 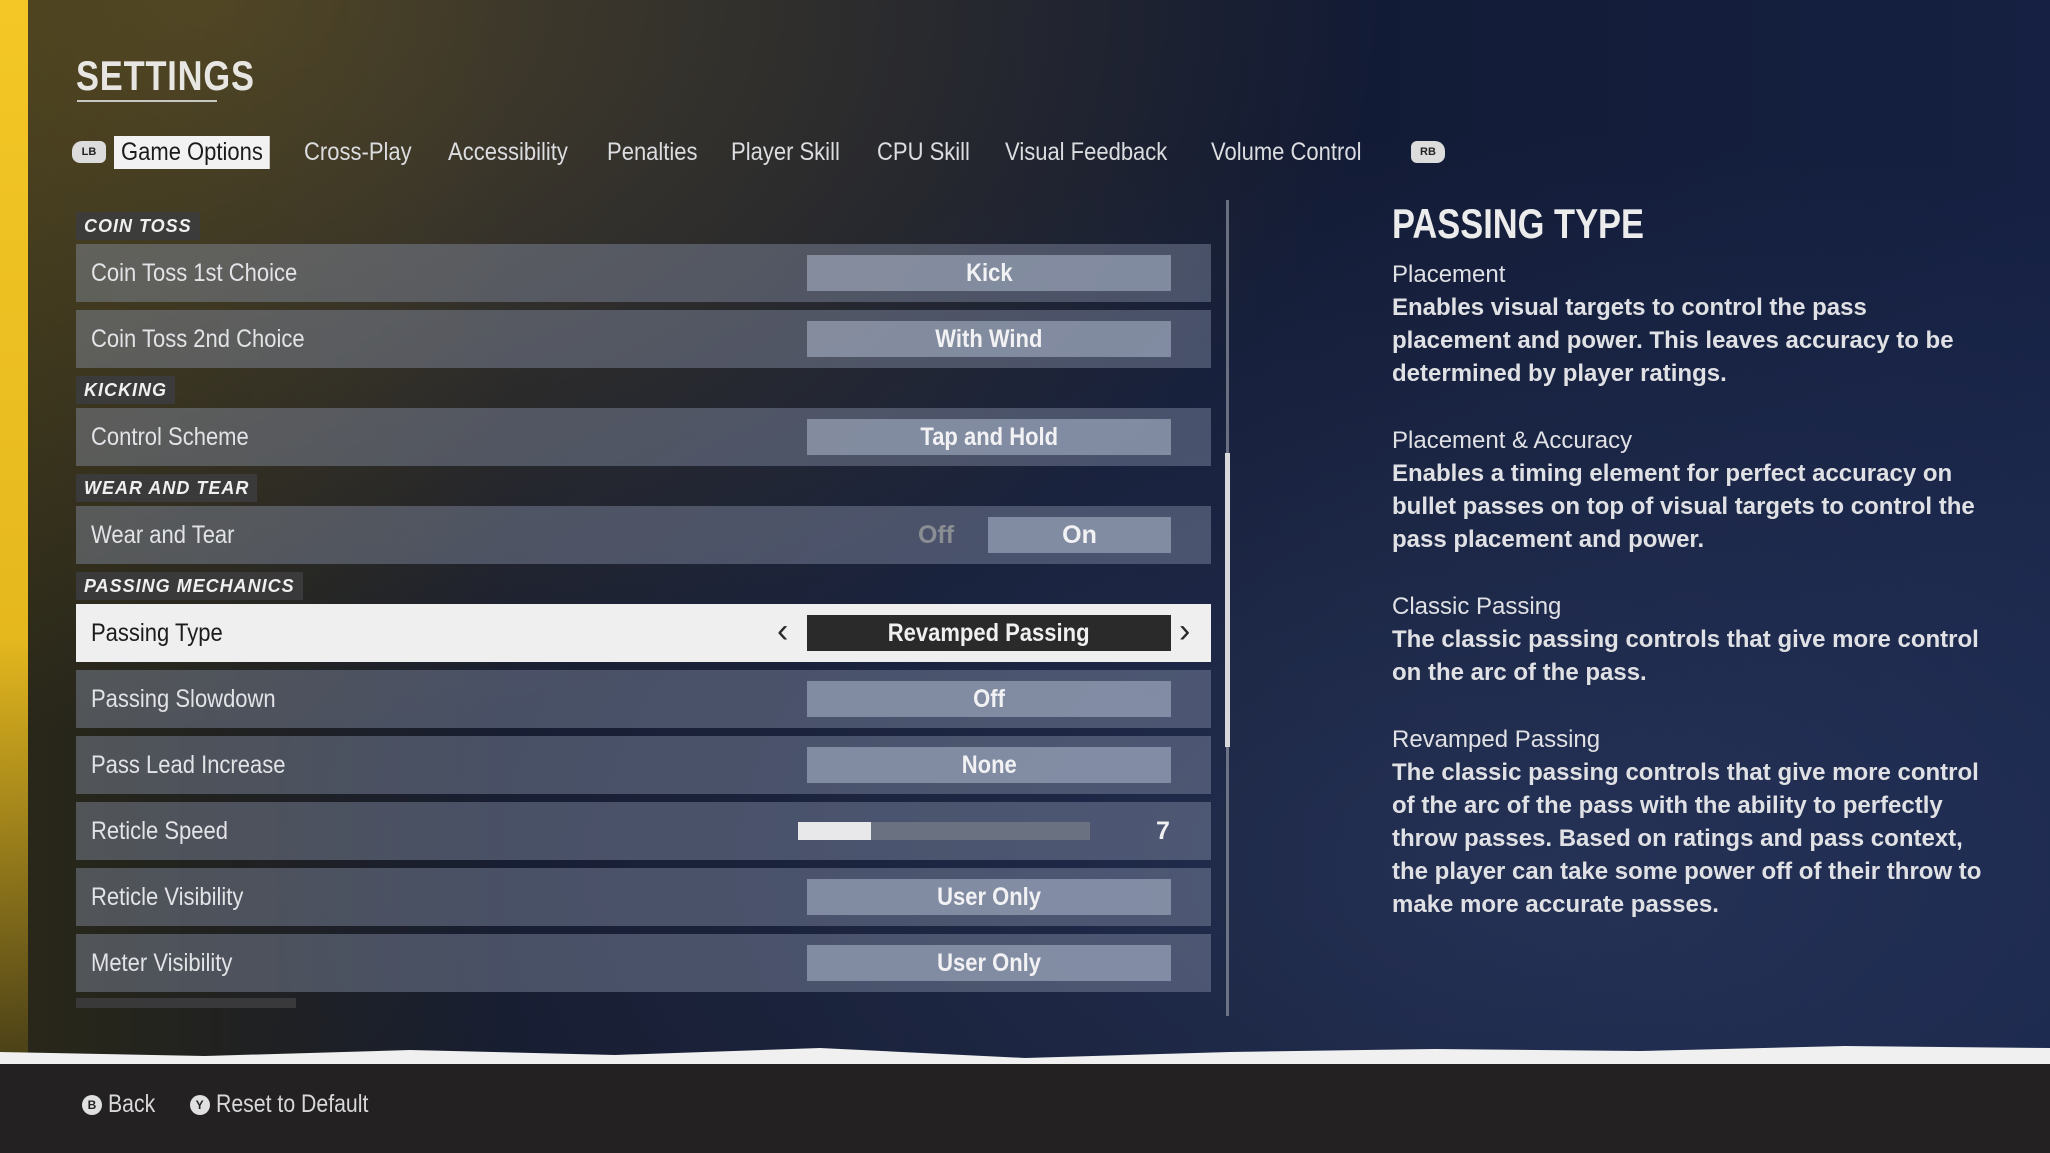 What do you see at coordinates (159, 830) in the screenshot?
I see `setting-label: Reticle Speed` at bounding box center [159, 830].